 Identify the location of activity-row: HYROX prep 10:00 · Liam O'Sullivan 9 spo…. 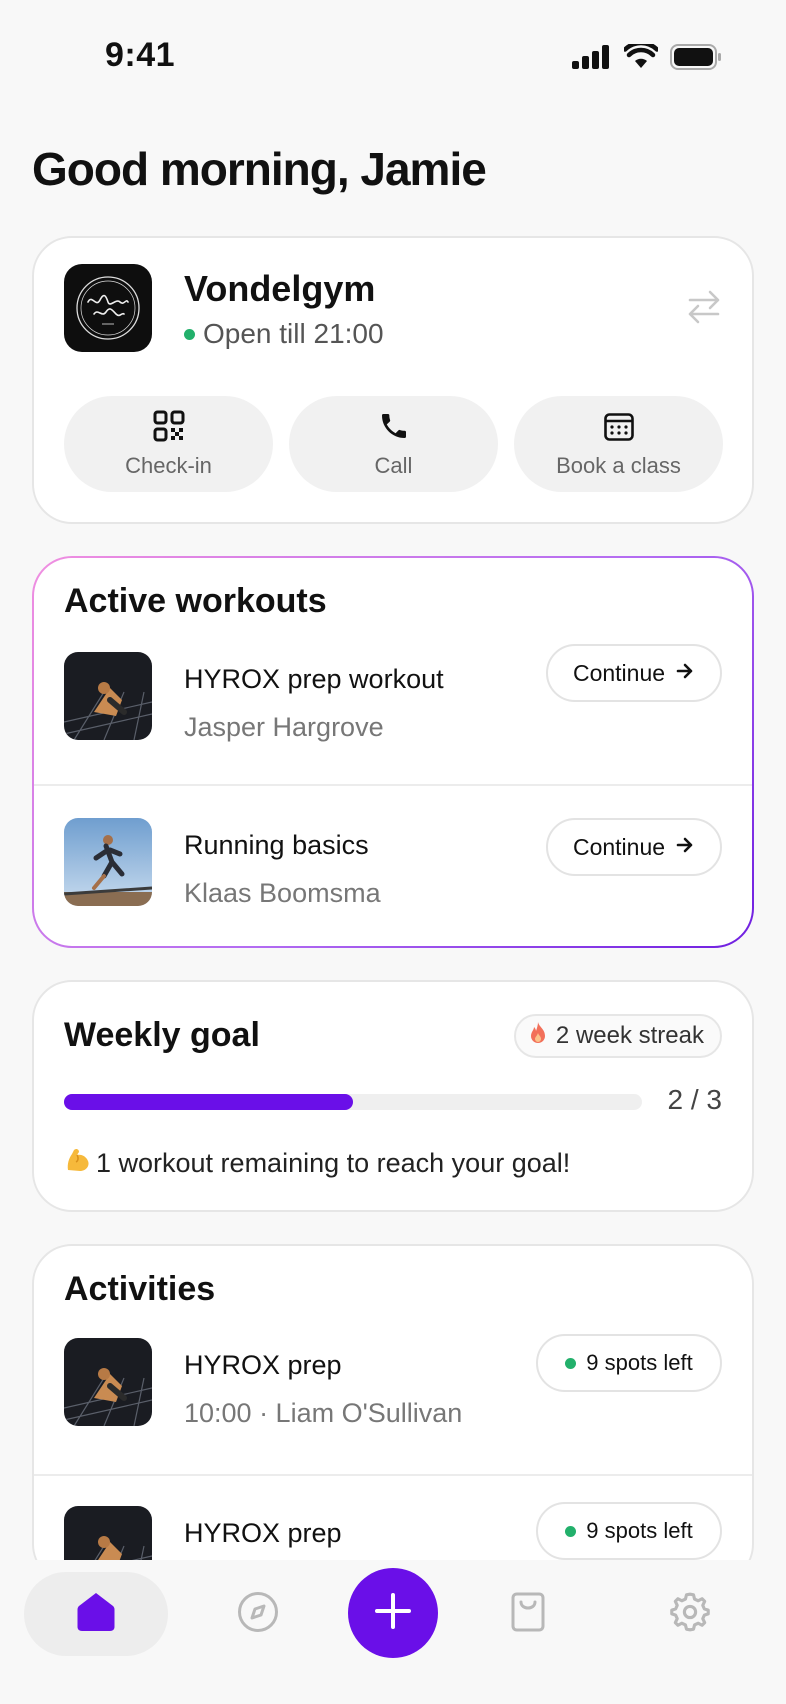
(393, 1393).